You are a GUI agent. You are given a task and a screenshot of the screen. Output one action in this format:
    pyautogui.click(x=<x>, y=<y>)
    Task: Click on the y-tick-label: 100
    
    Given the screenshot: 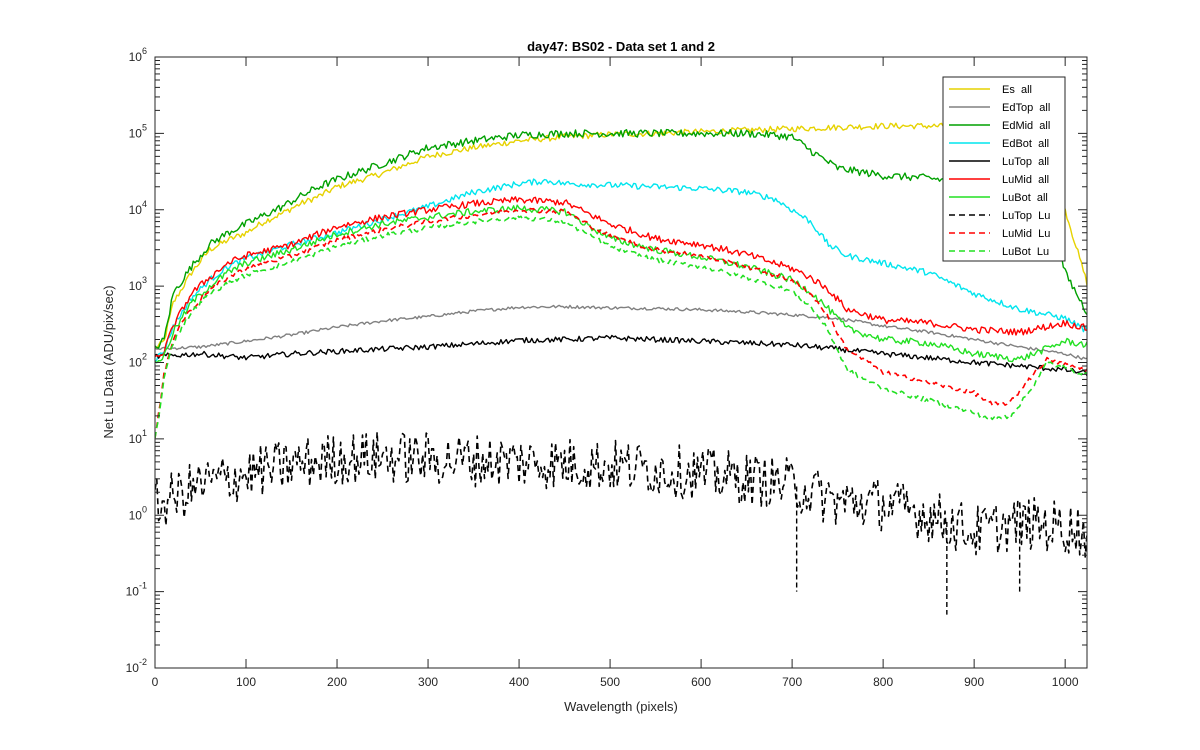 What is the action you would take?
    pyautogui.click(x=138, y=513)
    